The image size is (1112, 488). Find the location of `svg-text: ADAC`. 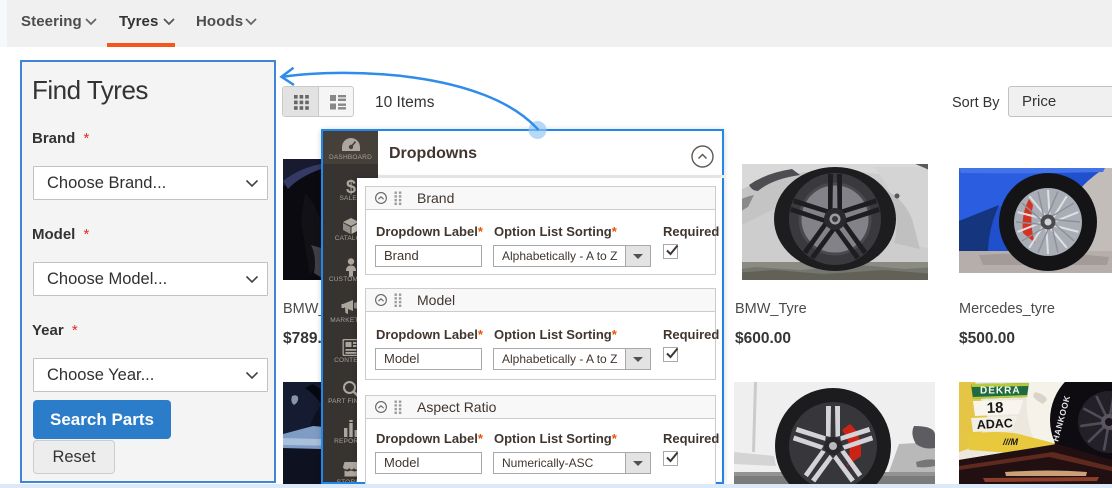

svg-text: ADAC is located at coordinates (994, 424).